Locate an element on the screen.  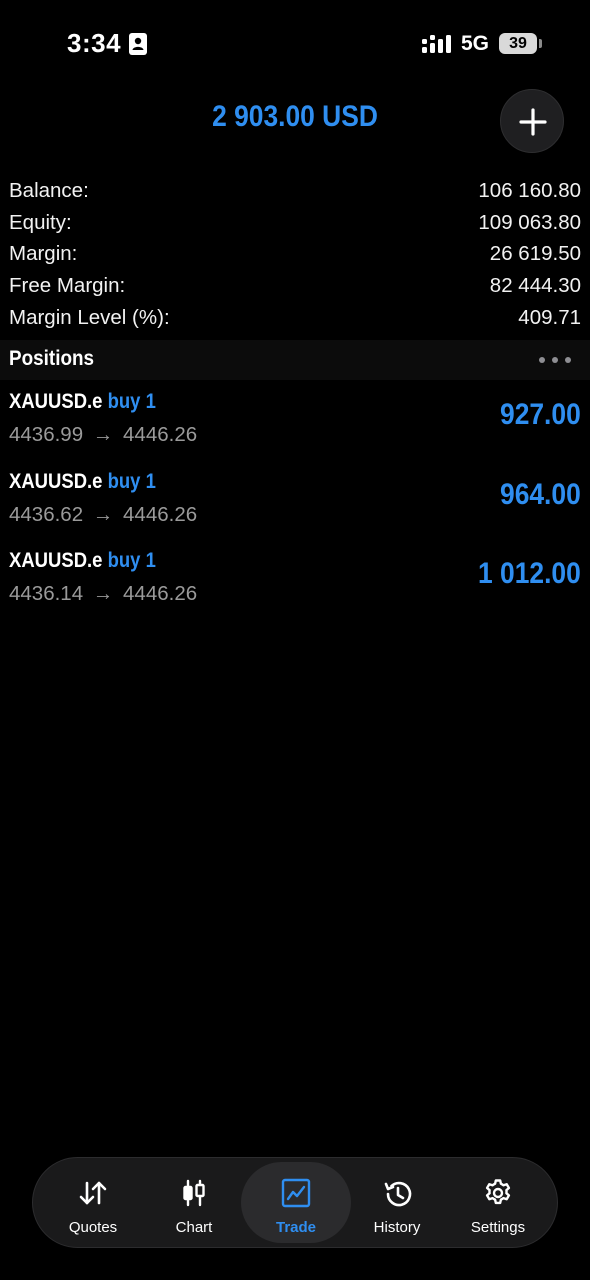
position-profit: 927.00 is located at coordinates (540, 414).